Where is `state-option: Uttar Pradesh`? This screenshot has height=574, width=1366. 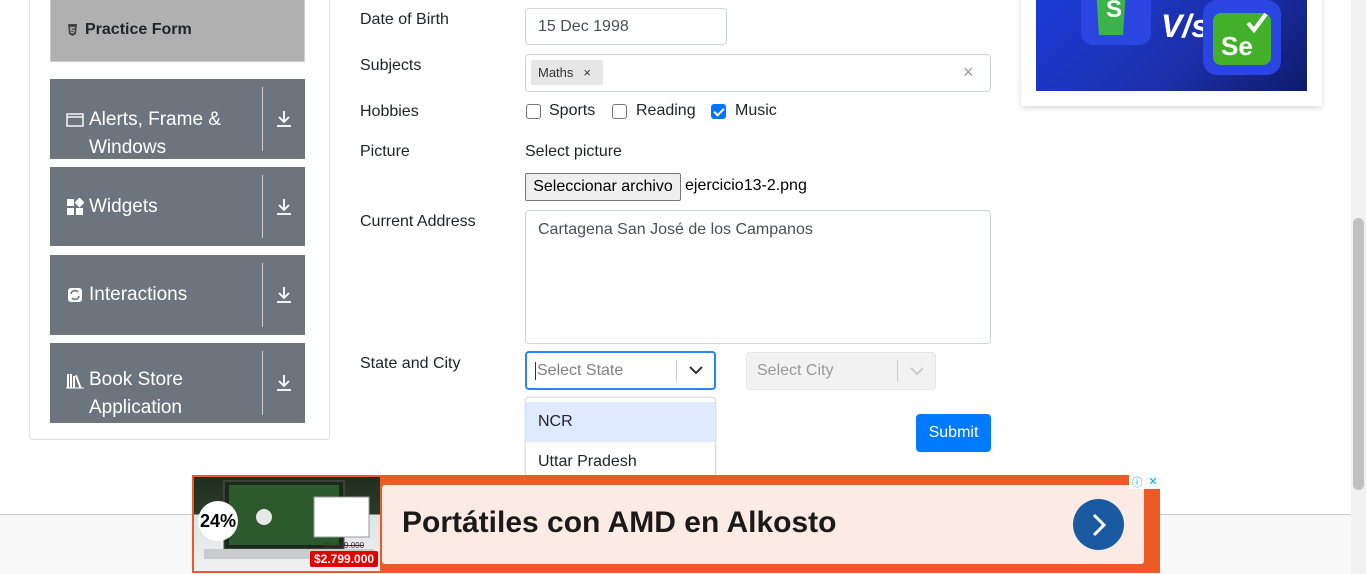 state-option: Uttar Pradesh is located at coordinates (620, 459).